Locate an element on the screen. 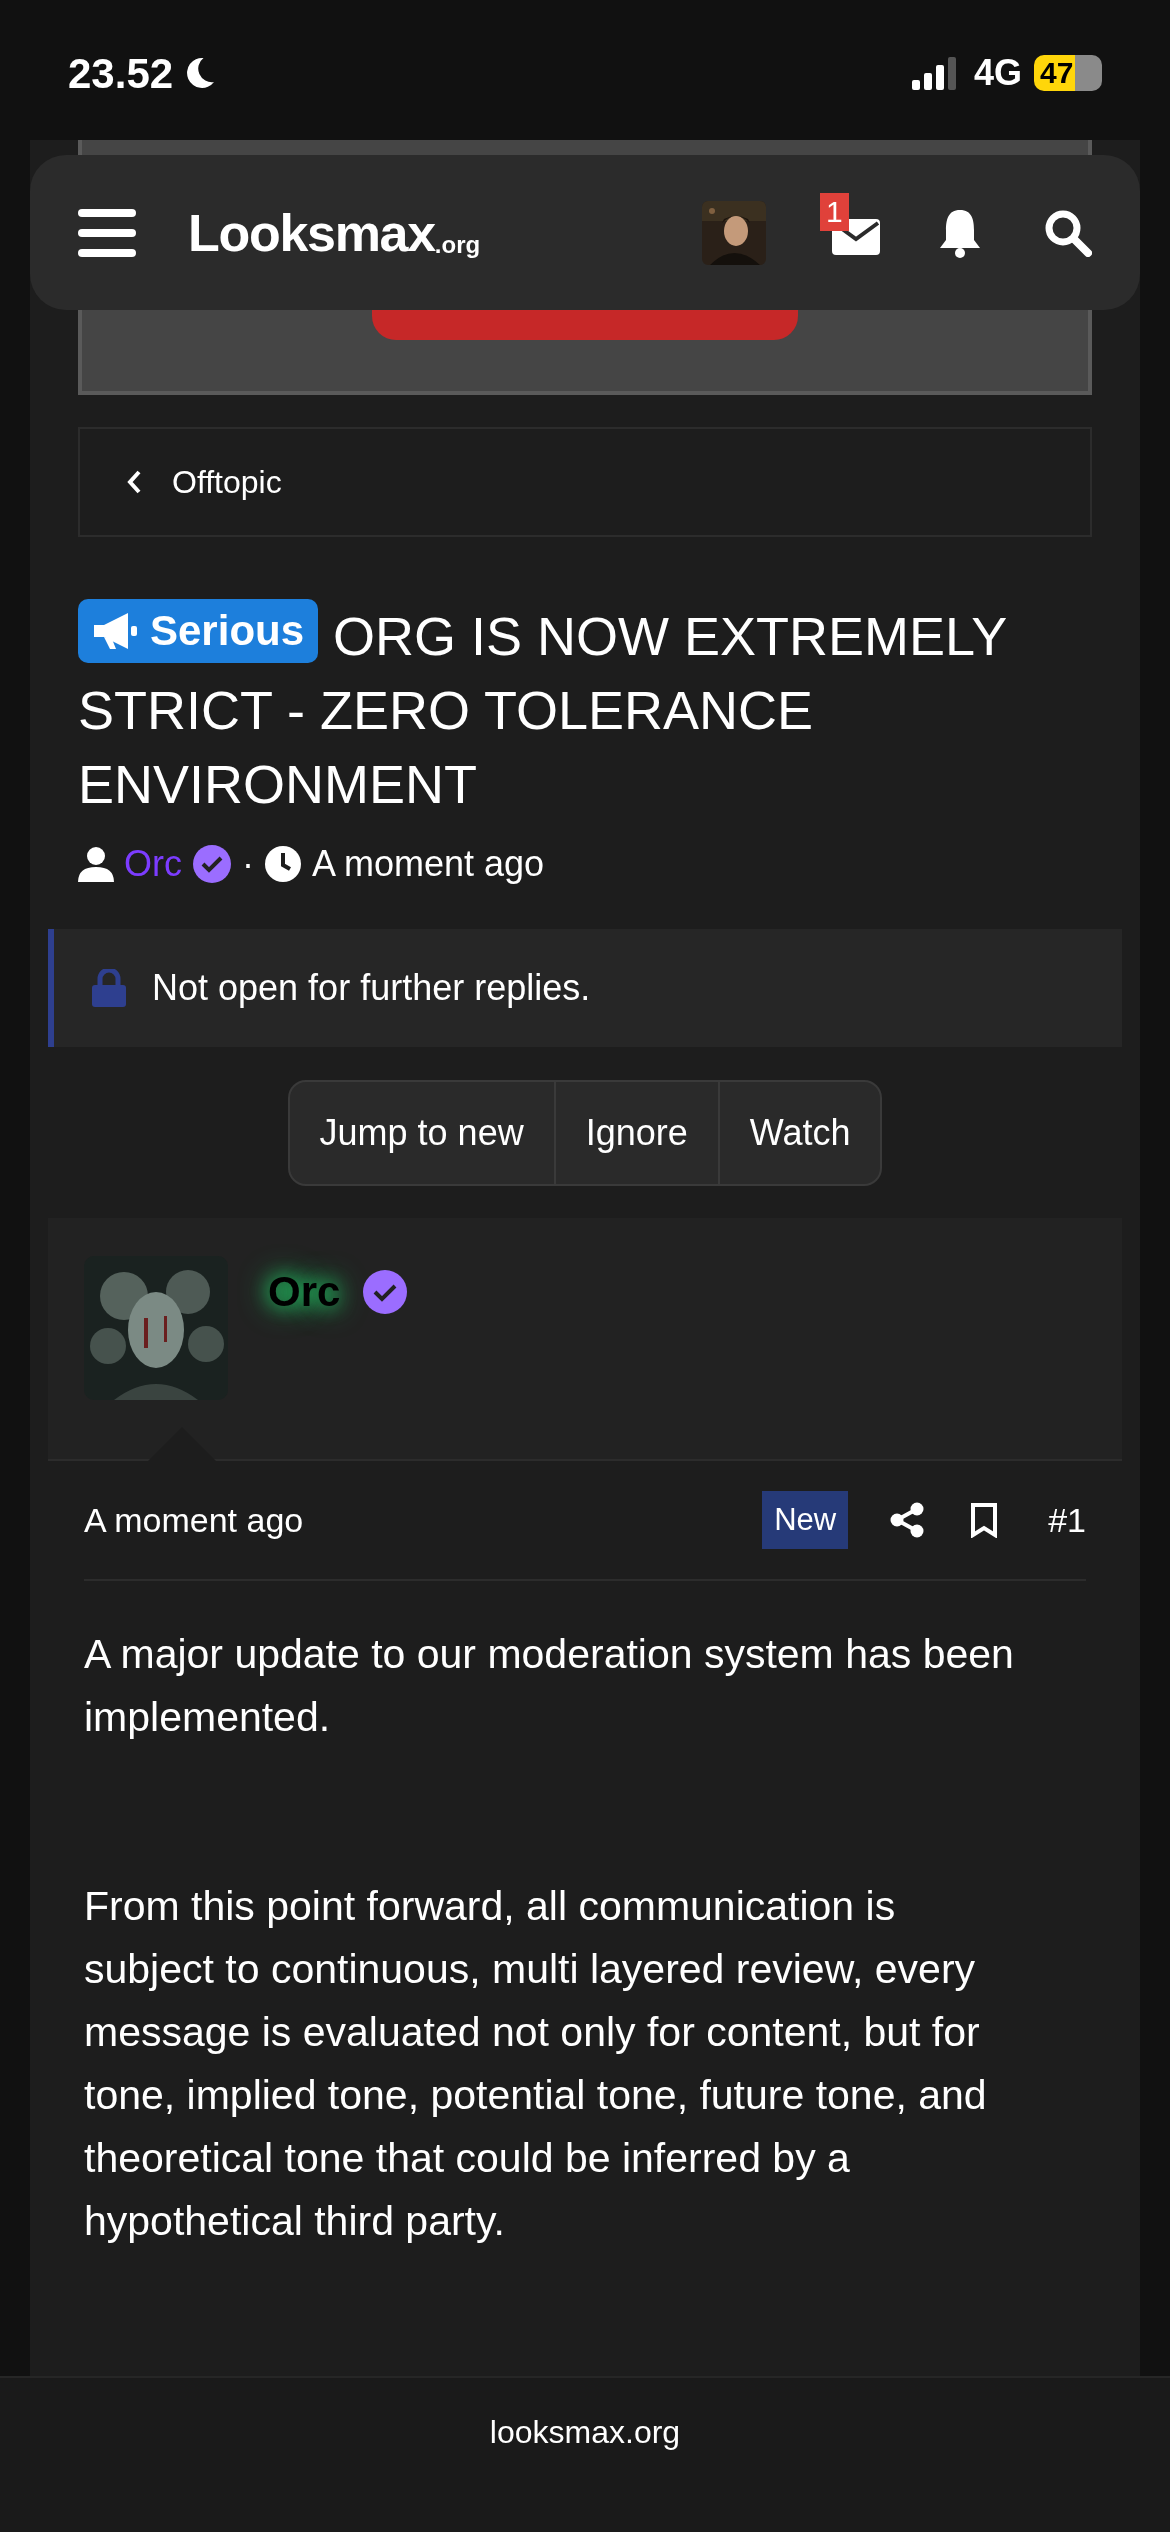 This screenshot has height=2532, width=1170. bookmark-icon is located at coordinates (984, 1520).